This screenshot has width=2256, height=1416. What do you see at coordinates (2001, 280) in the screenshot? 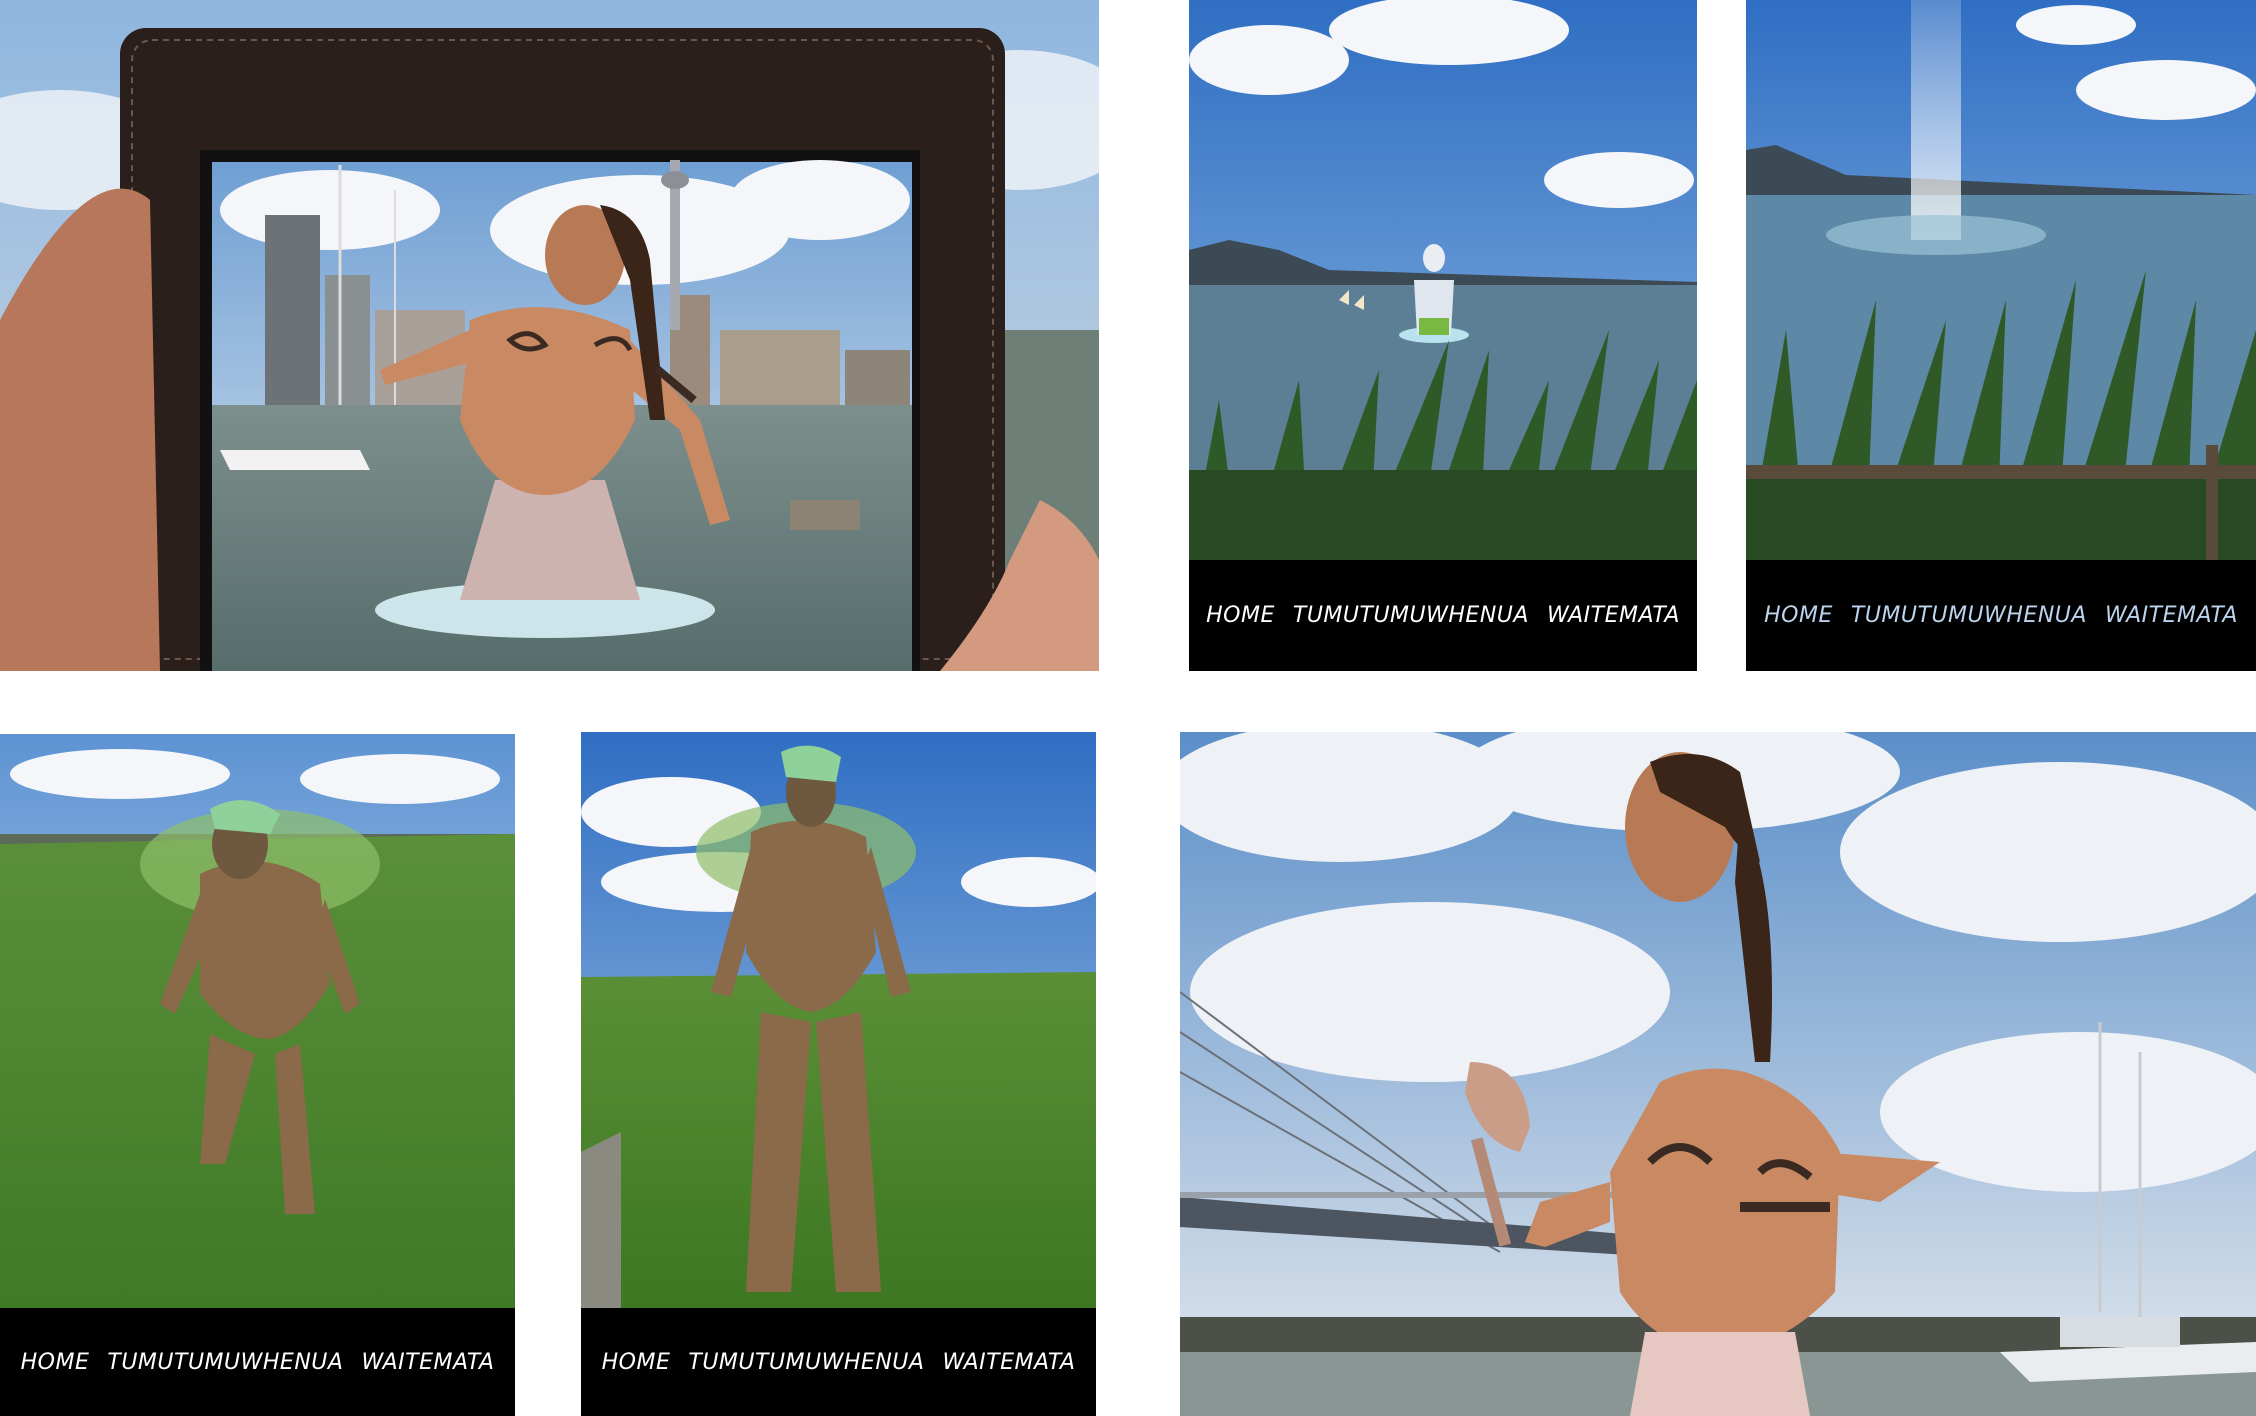
I see `waterspout-scene` at bounding box center [2001, 280].